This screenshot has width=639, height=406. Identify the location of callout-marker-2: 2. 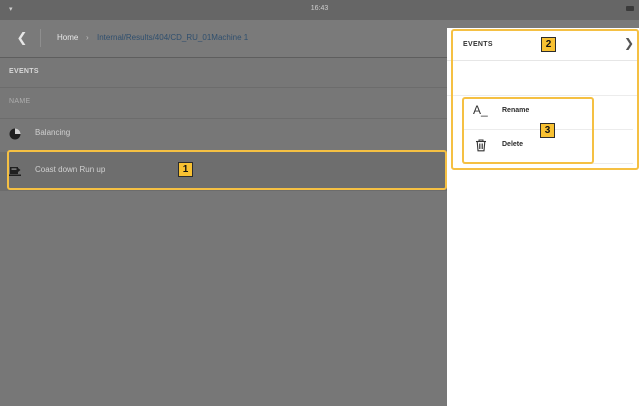
(548, 44).